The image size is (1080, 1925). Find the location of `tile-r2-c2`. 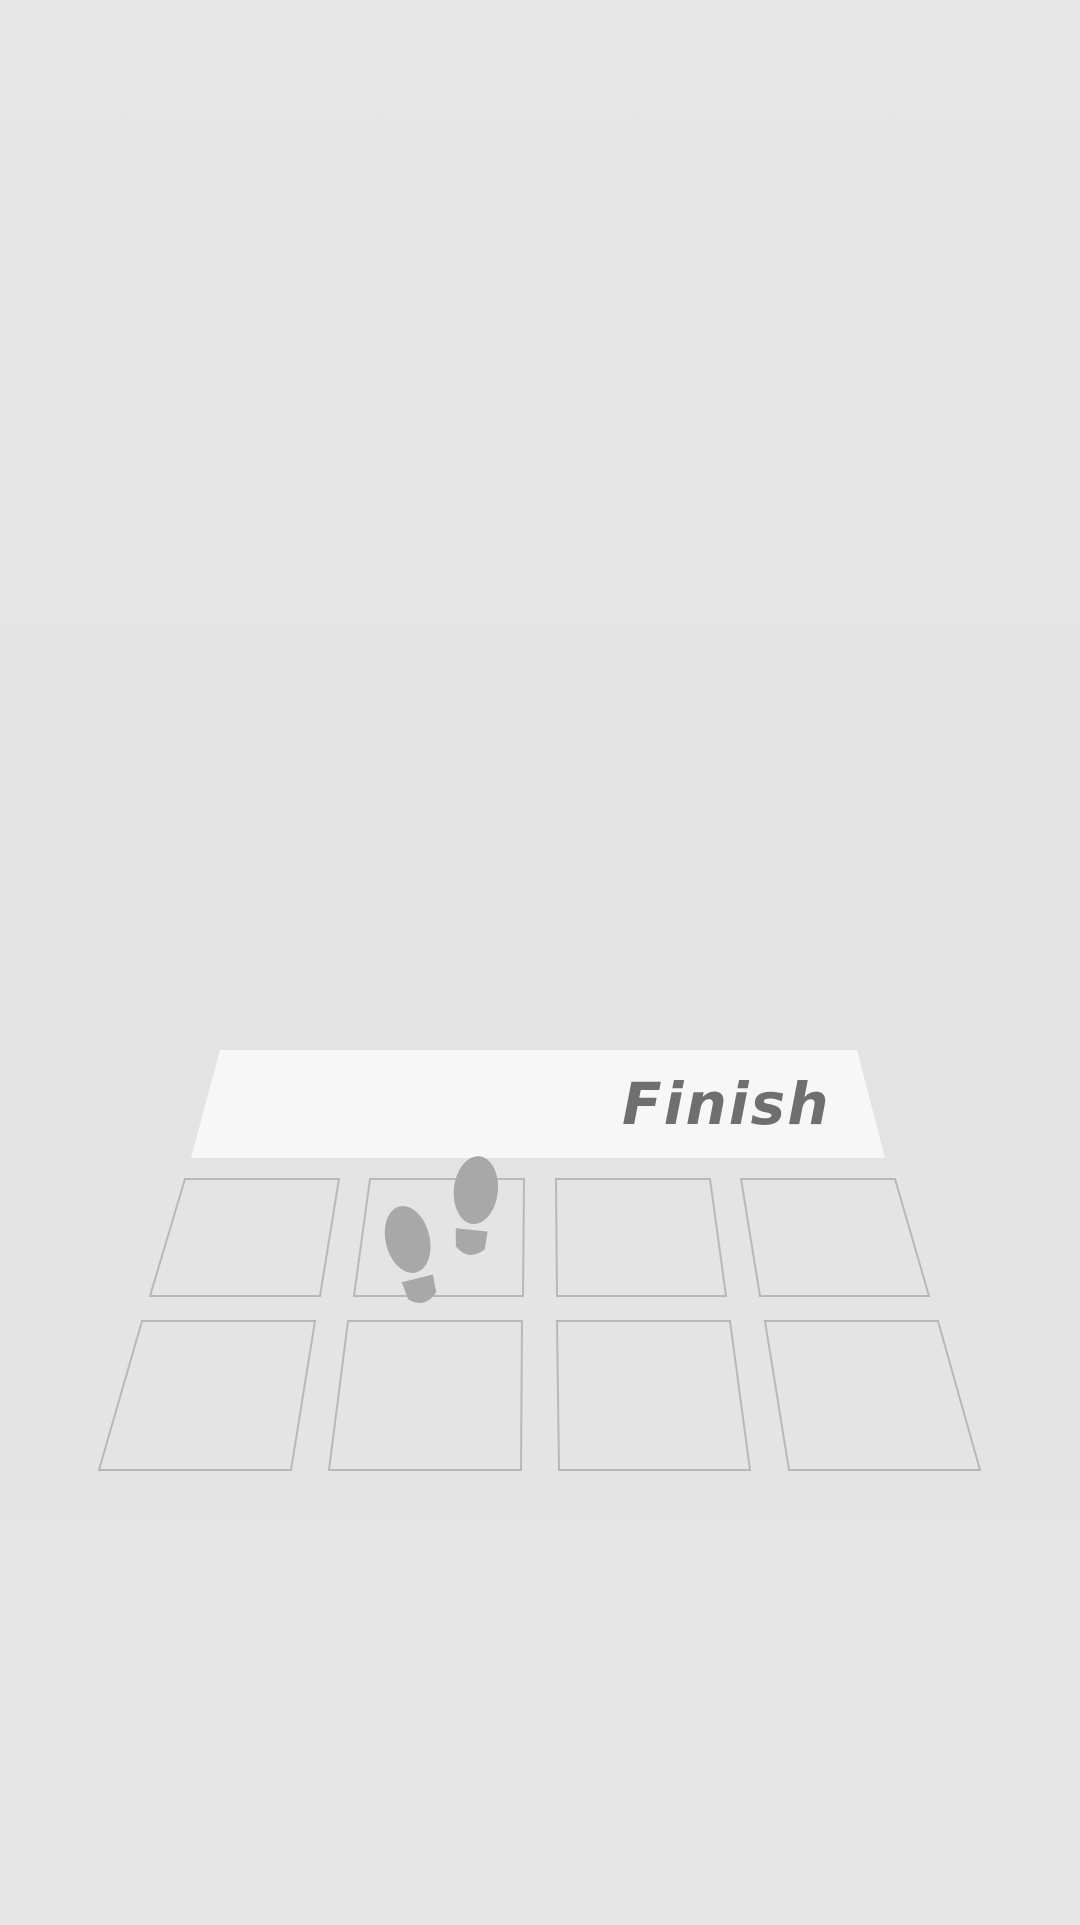

tile-r2-c2 is located at coordinates (425, 1395).